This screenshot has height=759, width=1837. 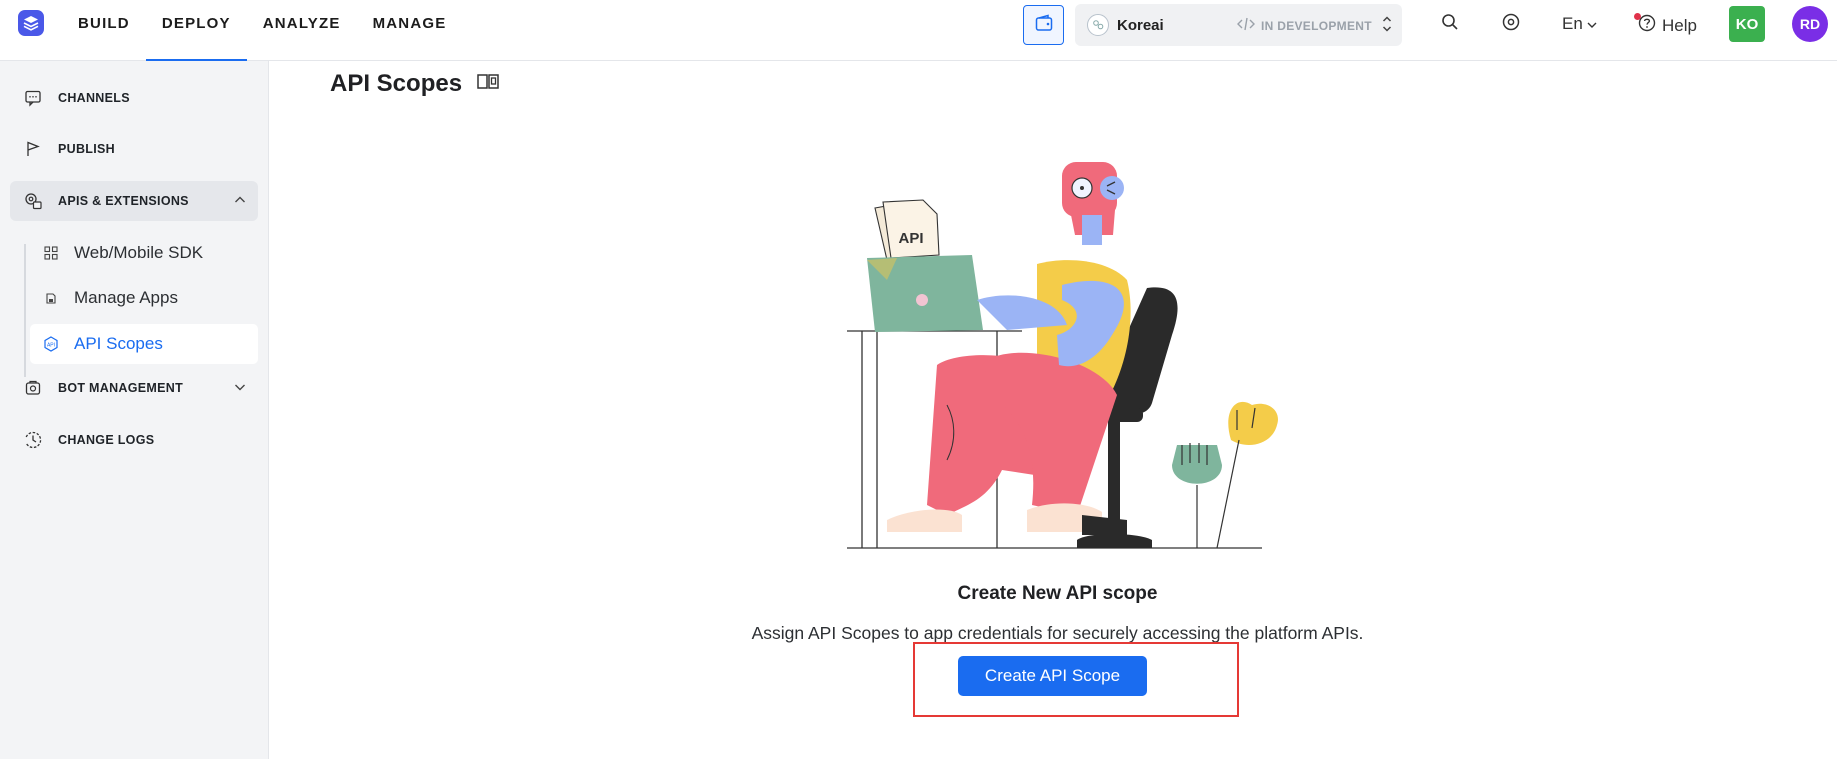 I want to click on sidebar-item-channels: CHANNELS, so click(x=134, y=98).